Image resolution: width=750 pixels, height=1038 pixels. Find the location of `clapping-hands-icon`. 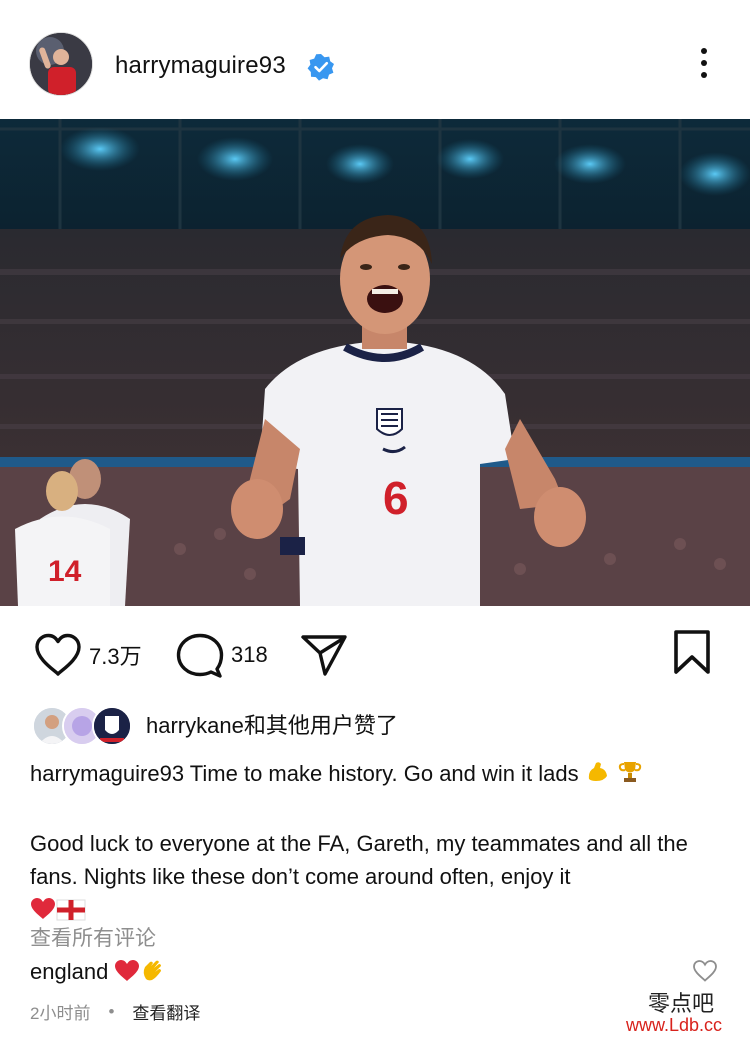

clapping-hands-icon is located at coordinates (153, 973).